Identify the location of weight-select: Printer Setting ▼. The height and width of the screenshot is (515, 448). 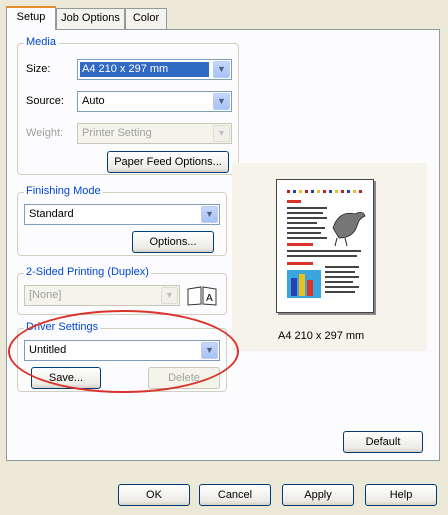
(154, 133).